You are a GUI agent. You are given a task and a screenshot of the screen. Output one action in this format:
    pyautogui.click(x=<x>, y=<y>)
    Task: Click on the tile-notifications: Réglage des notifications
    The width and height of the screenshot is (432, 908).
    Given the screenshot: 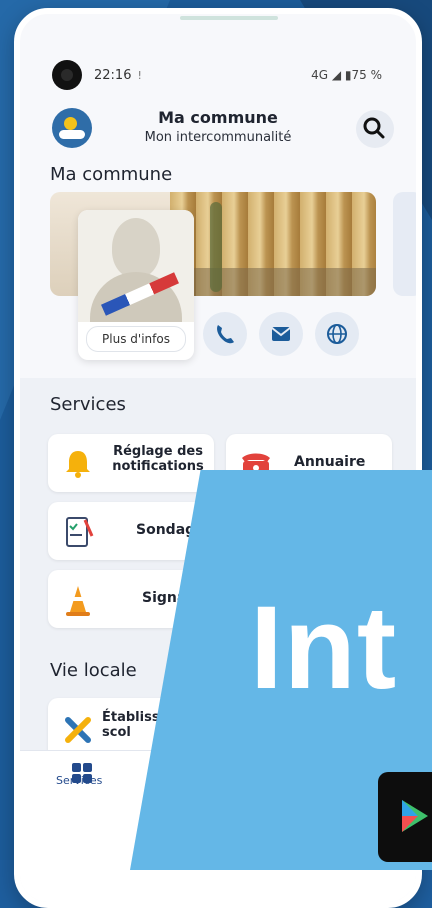 What is the action you would take?
    pyautogui.click(x=131, y=463)
    